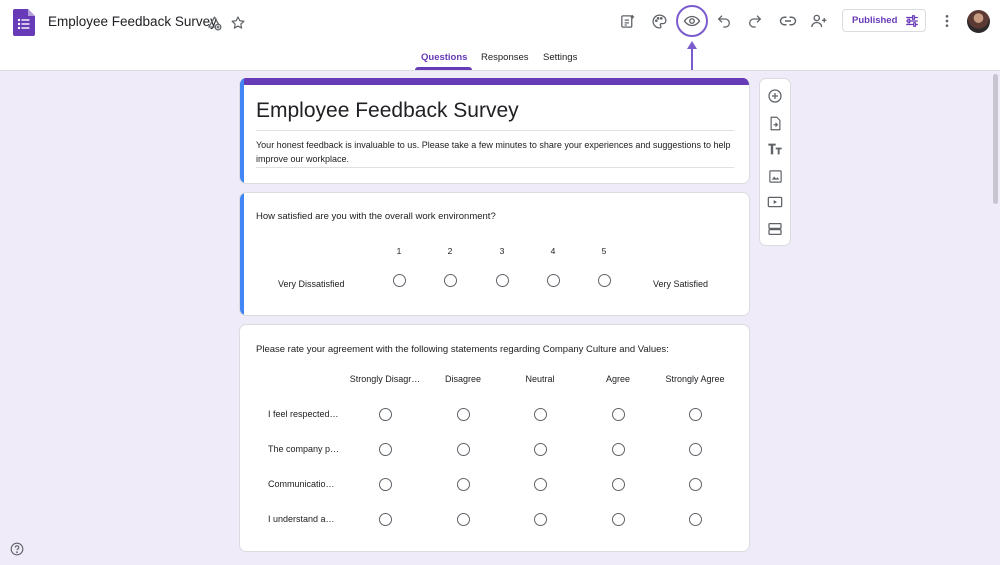 The image size is (1000, 565). Describe the element at coordinates (502, 251) in the screenshot. I see `scale-number: 3` at that location.